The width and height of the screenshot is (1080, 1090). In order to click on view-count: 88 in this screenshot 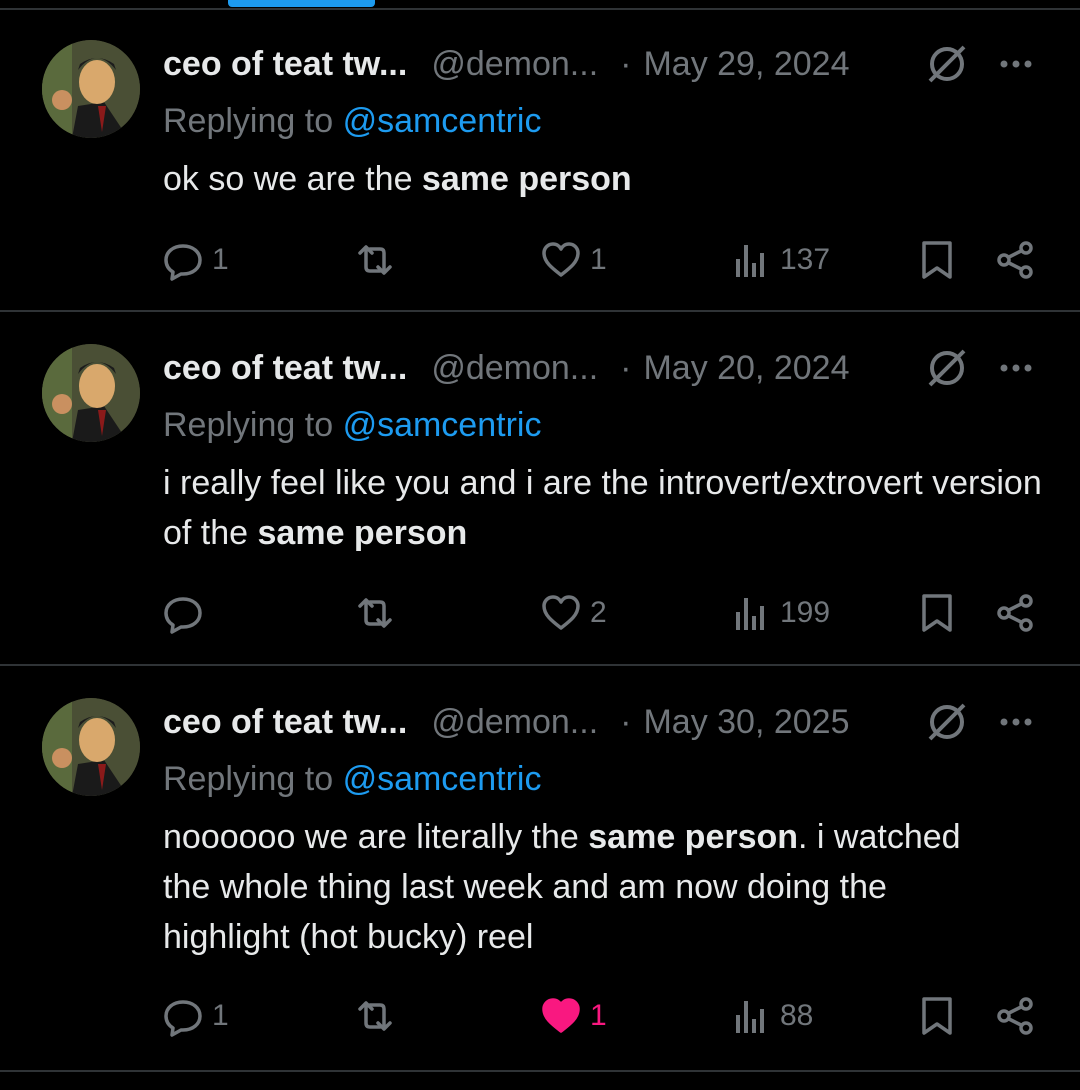, I will do `click(797, 1015)`.